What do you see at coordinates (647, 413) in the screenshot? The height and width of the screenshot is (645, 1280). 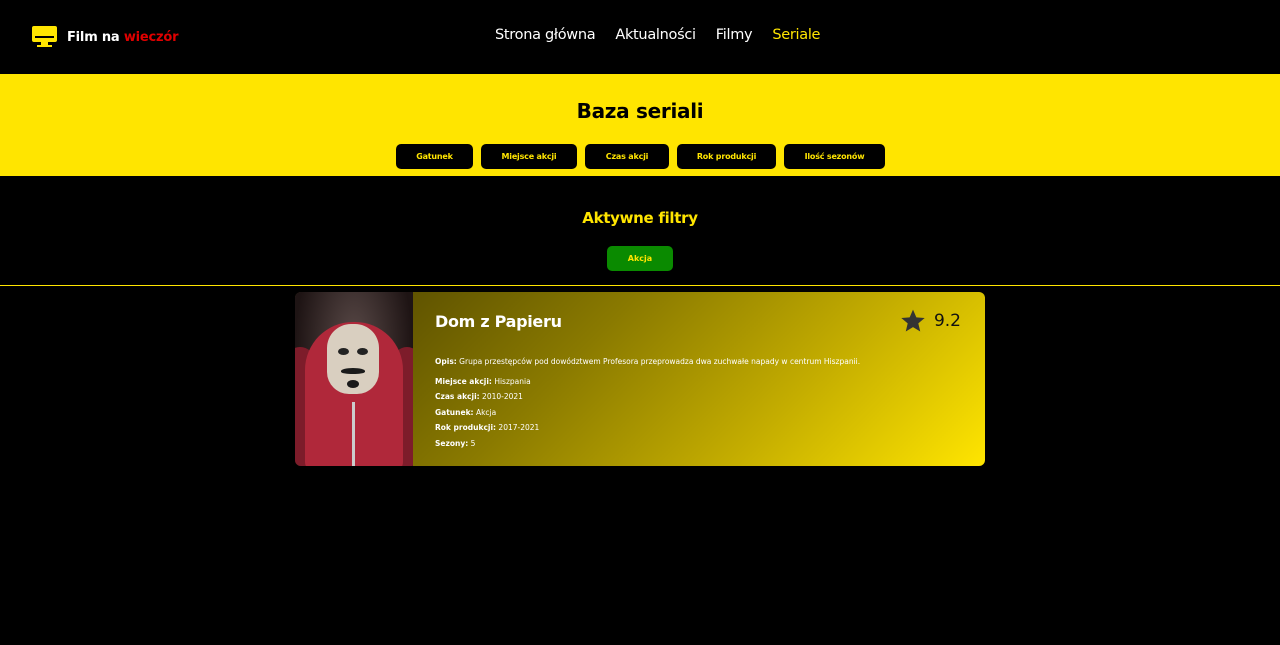 I see `detail-row-genre: Gatunek: Akcja` at bounding box center [647, 413].